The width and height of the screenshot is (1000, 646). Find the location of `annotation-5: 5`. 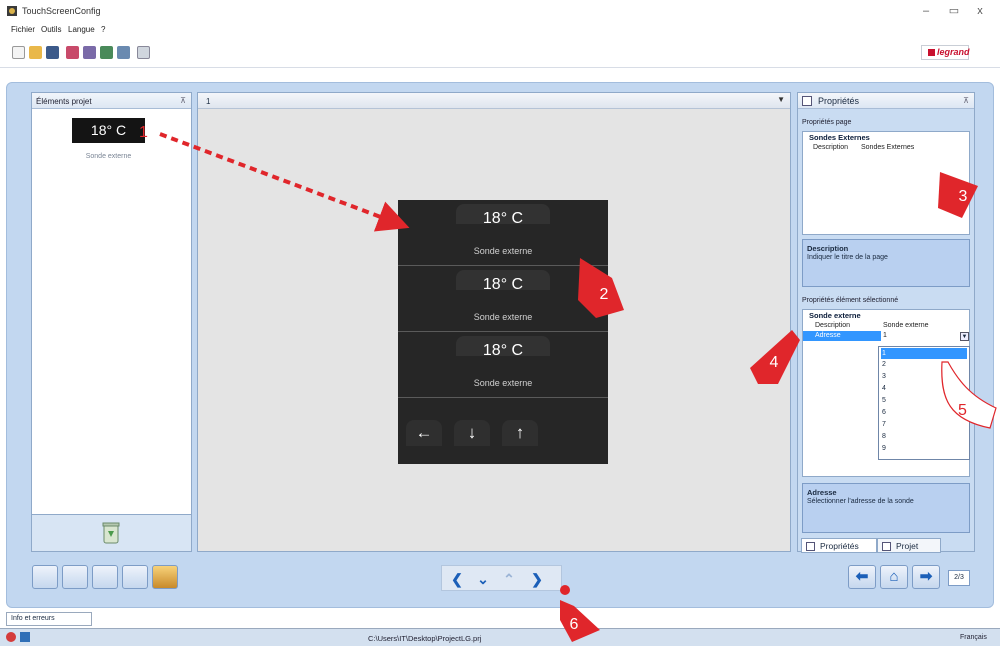

annotation-5: 5 is located at coordinates (962, 410).